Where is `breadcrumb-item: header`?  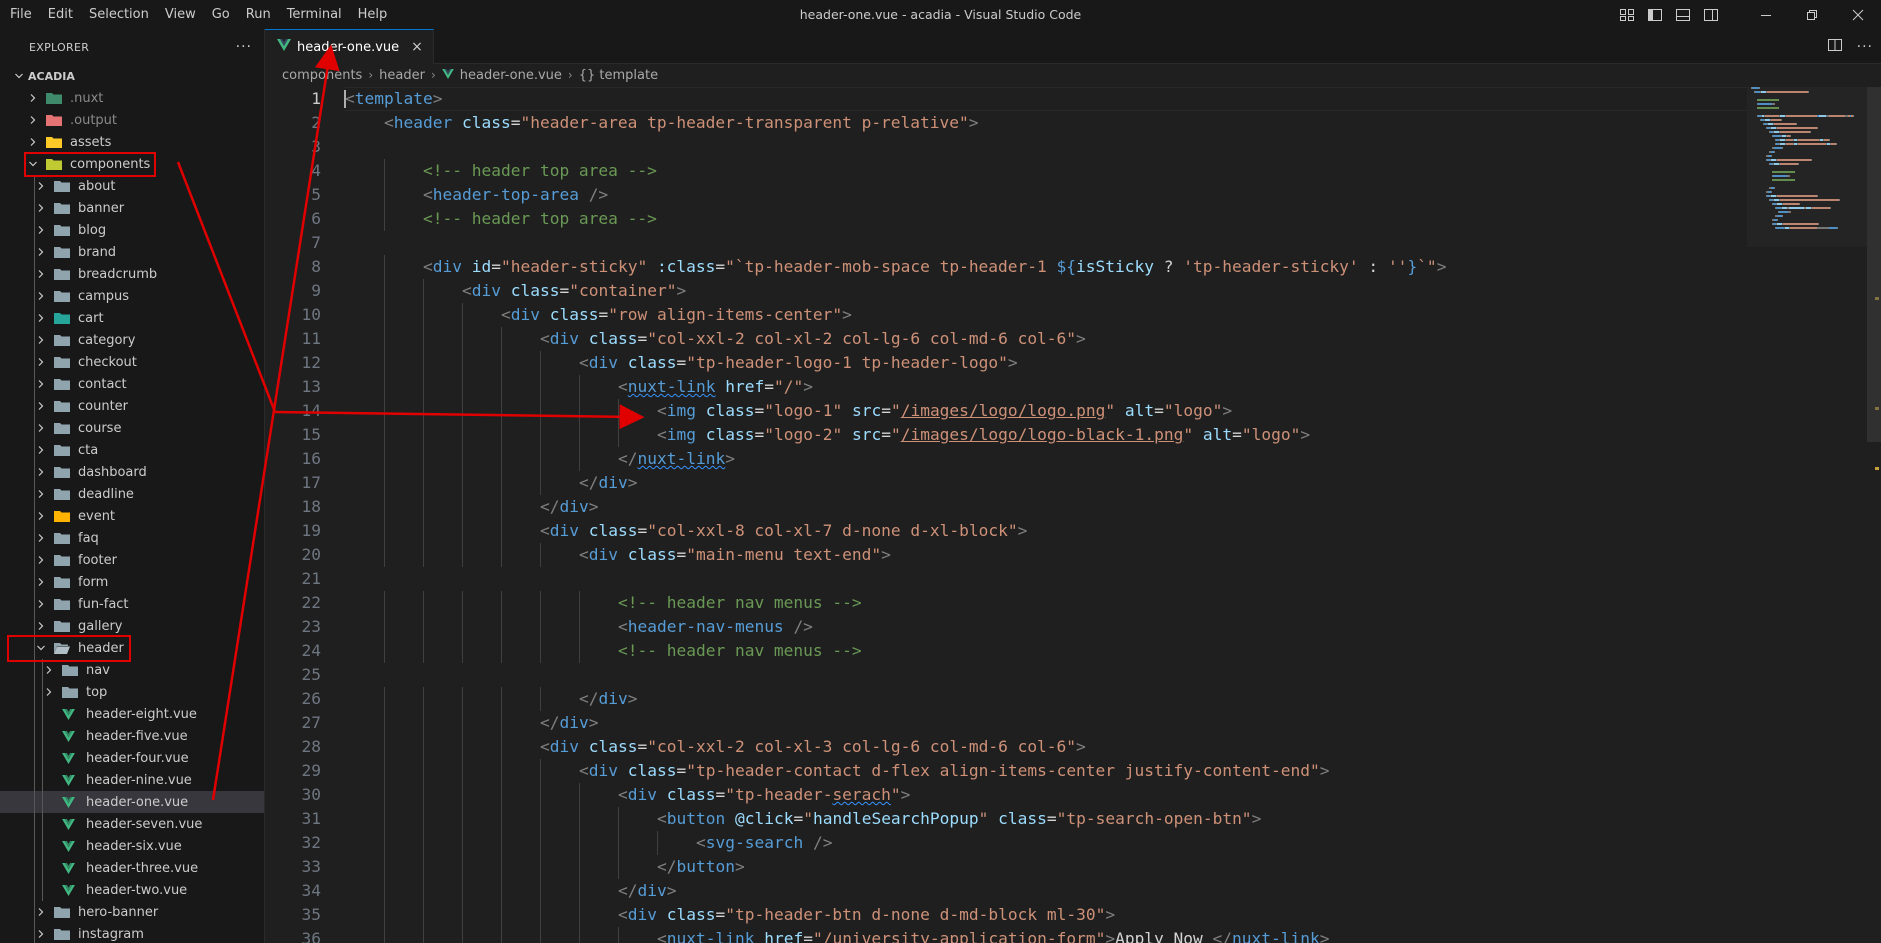 breadcrumb-item: header is located at coordinates (402, 75).